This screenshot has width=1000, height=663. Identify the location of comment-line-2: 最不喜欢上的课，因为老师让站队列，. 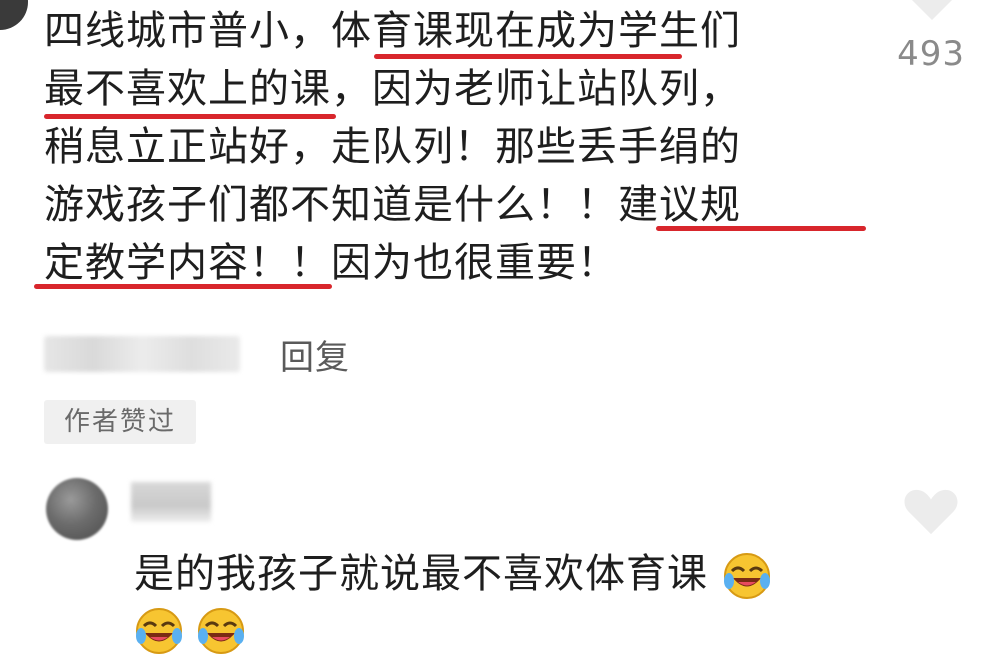
(464, 89).